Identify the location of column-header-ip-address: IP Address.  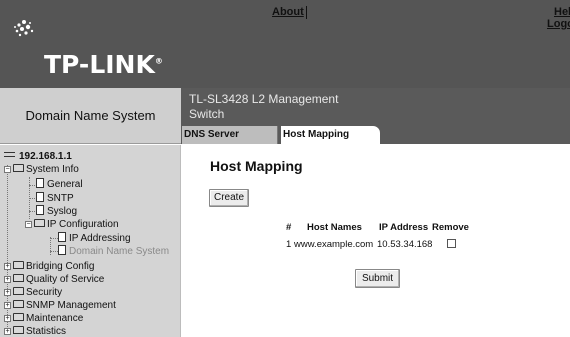
(404, 227).